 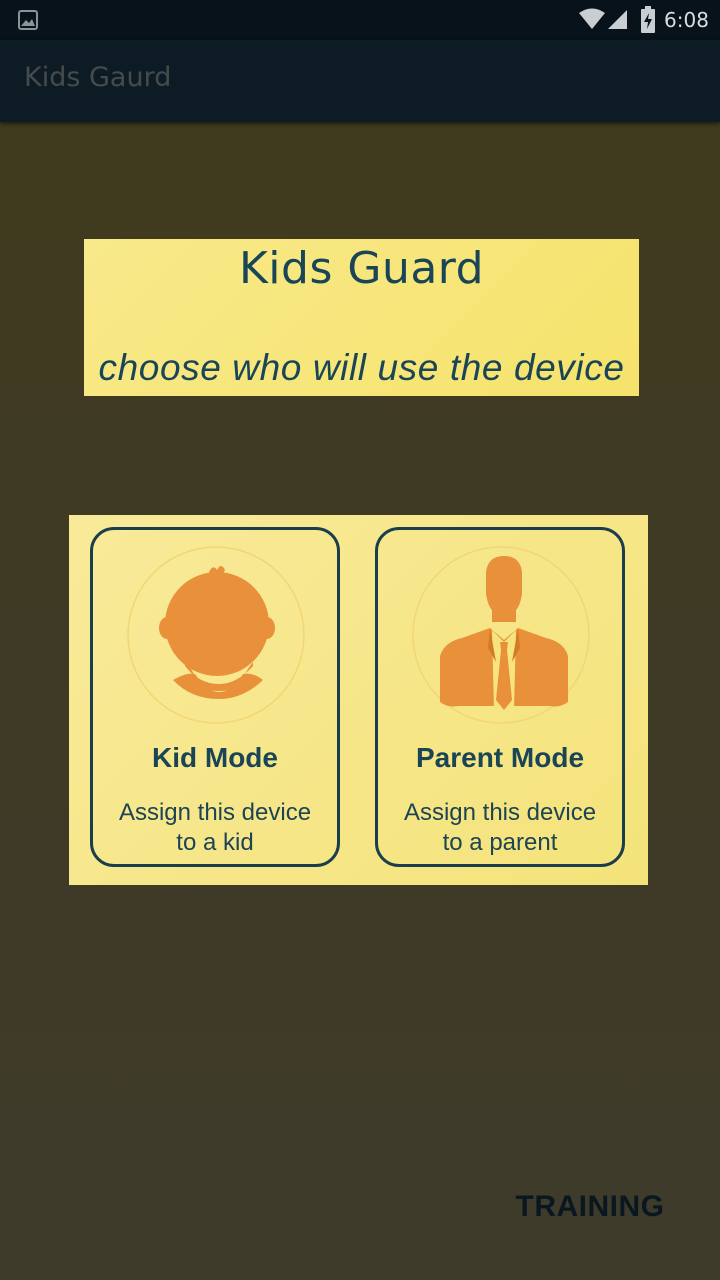 What do you see at coordinates (500, 812) in the screenshot?
I see `parent-mode-description-line1: Assign this device` at bounding box center [500, 812].